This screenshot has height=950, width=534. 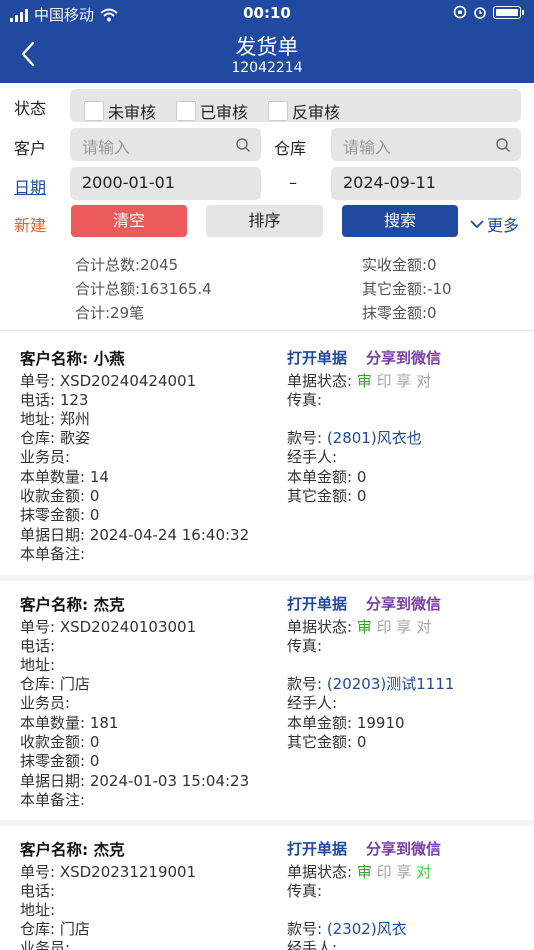 What do you see at coordinates (480, 13) in the screenshot?
I see `alarm-icon` at bounding box center [480, 13].